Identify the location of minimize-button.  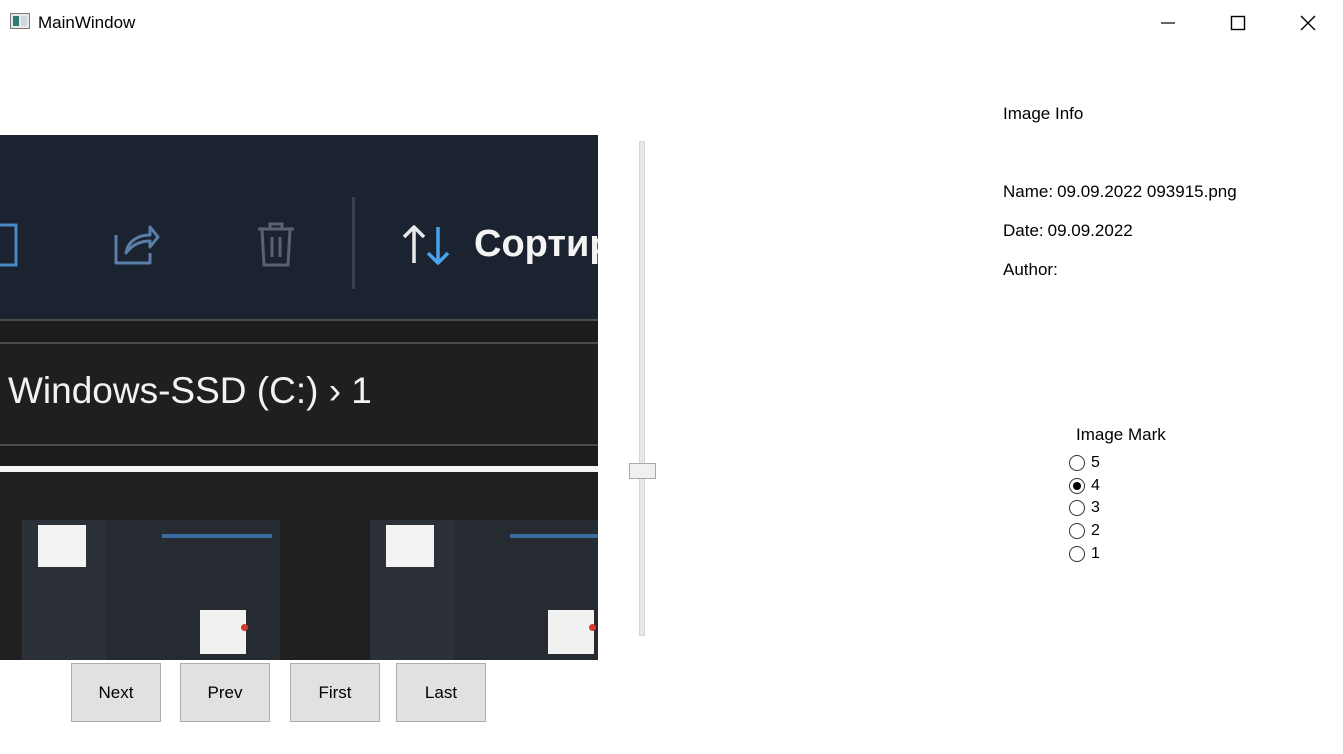
(1168, 23).